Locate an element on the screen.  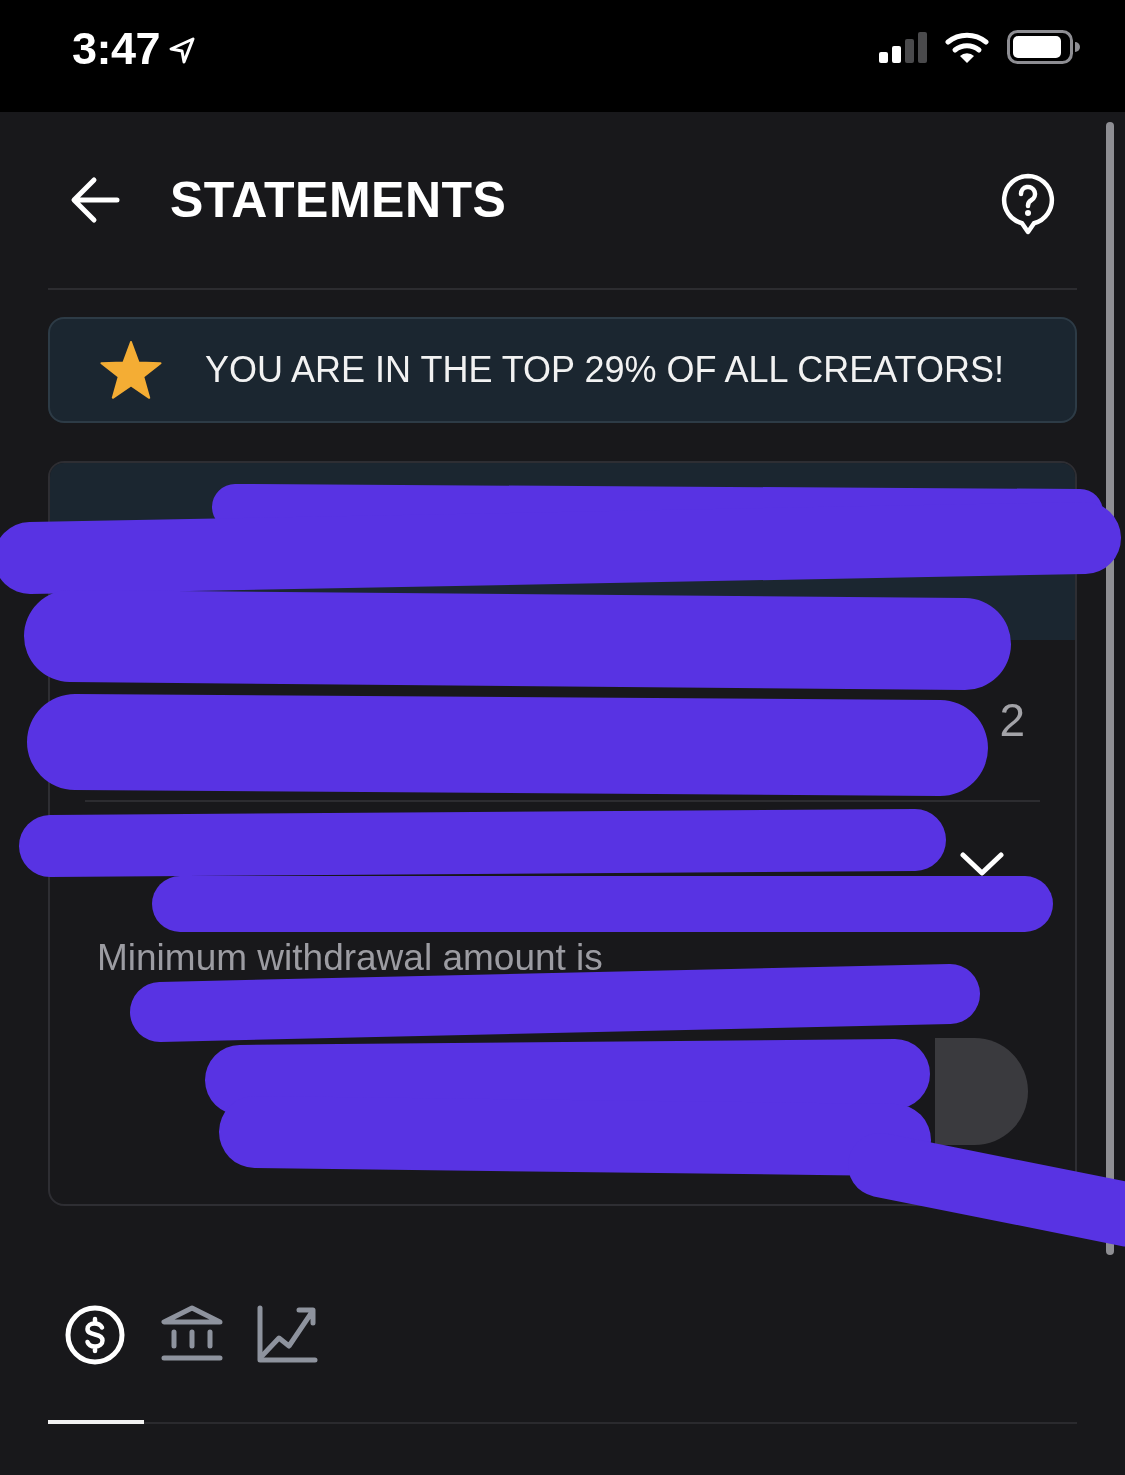
back-button is located at coordinates (95, 200).